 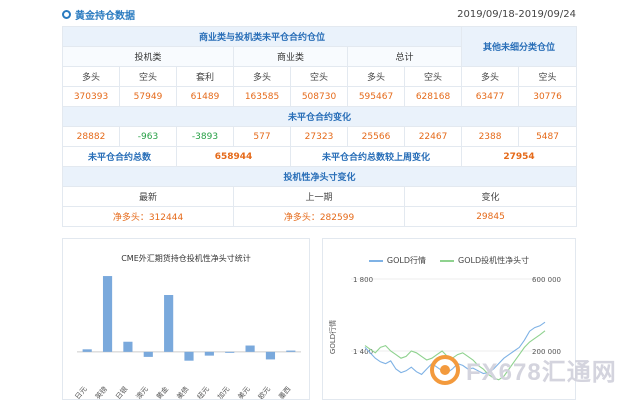 I want to click on change-value: -3893, so click(x=205, y=136).